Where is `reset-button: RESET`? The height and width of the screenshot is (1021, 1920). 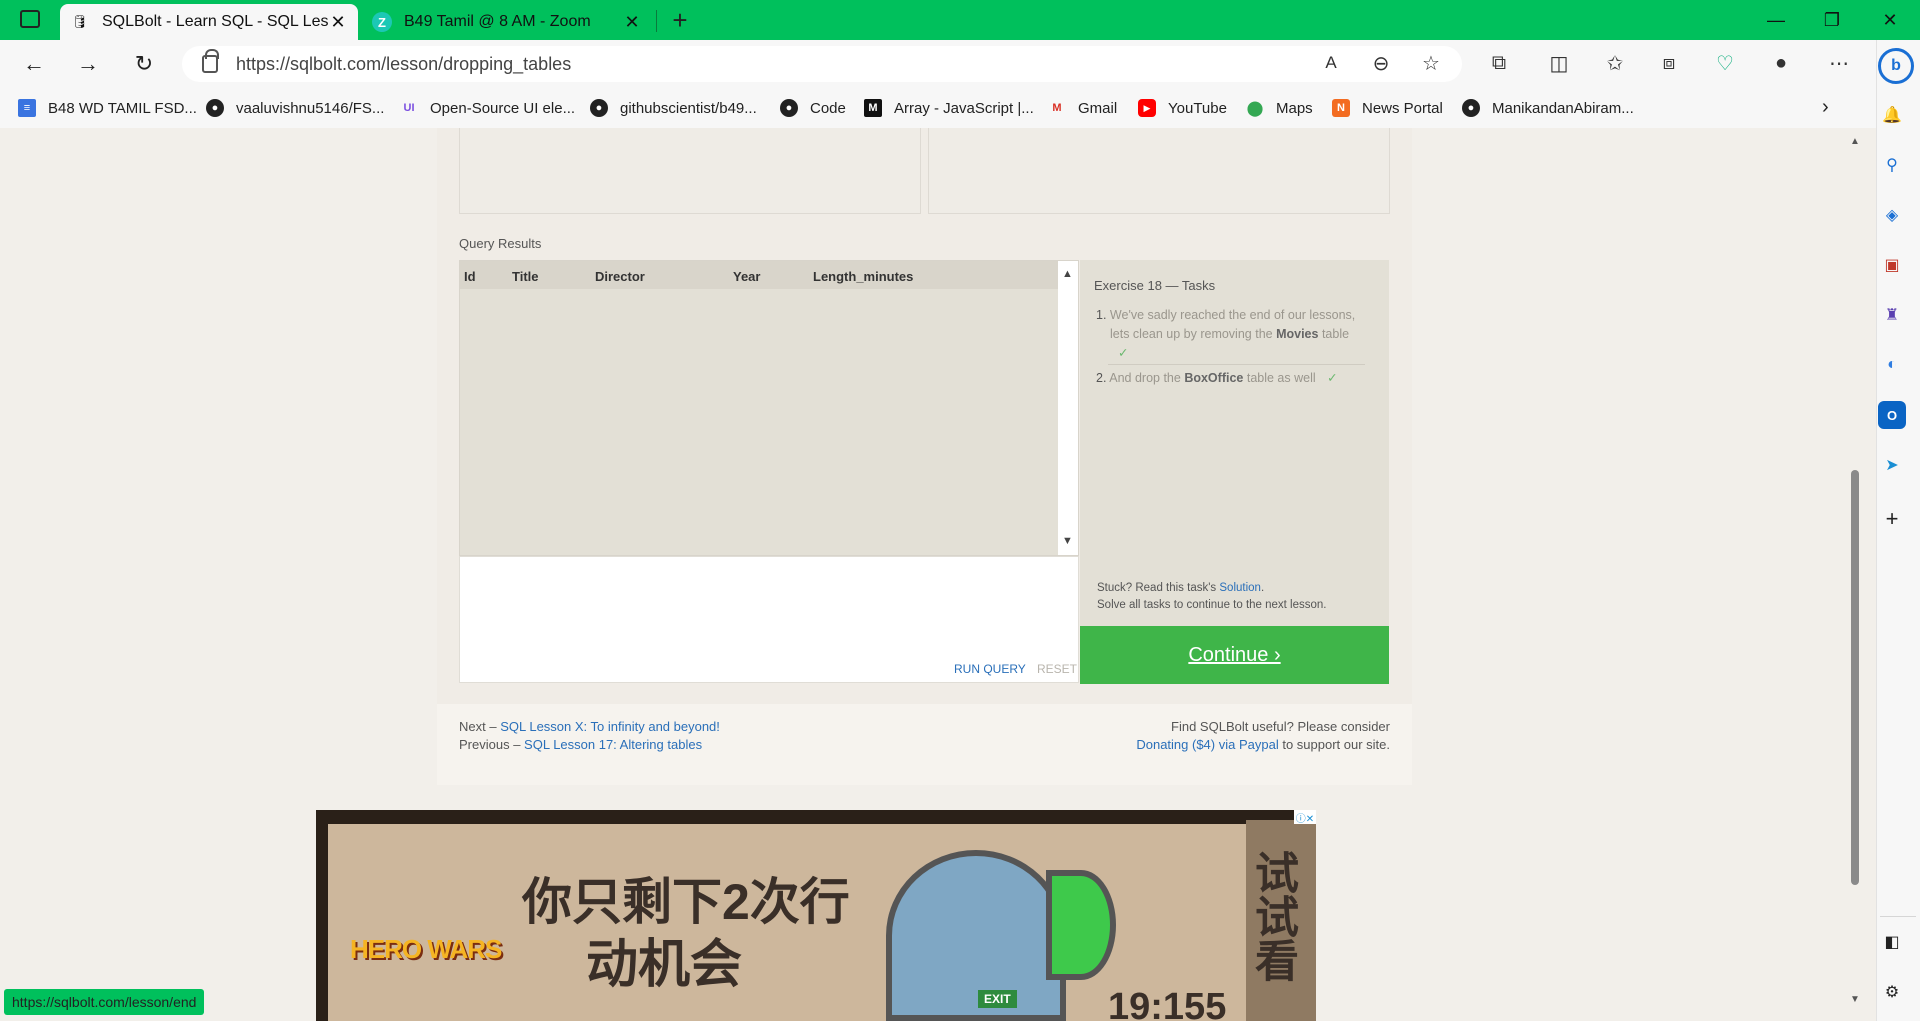 reset-button: RESET is located at coordinates (1057, 669).